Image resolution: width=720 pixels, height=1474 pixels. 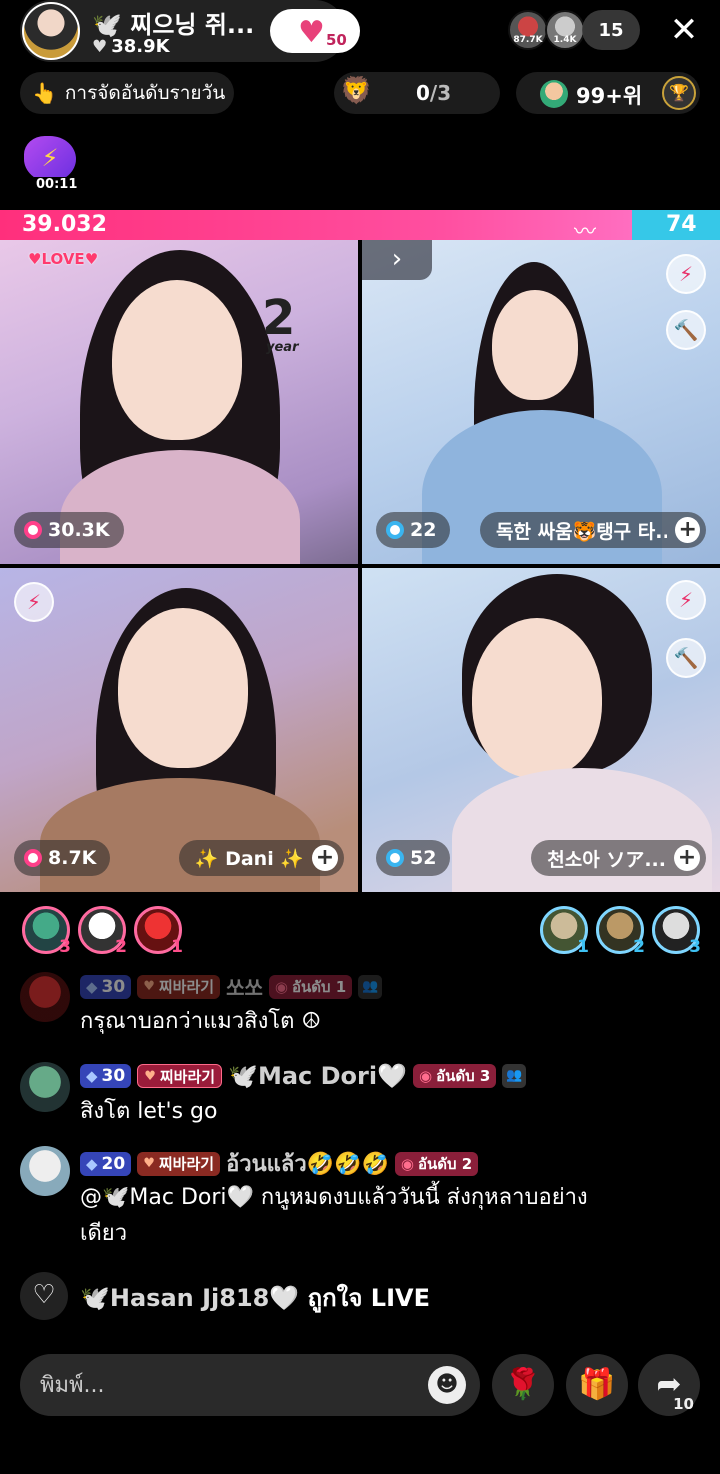 I want to click on like-action: ถูกใจ LIVE, so click(x=368, y=1298).